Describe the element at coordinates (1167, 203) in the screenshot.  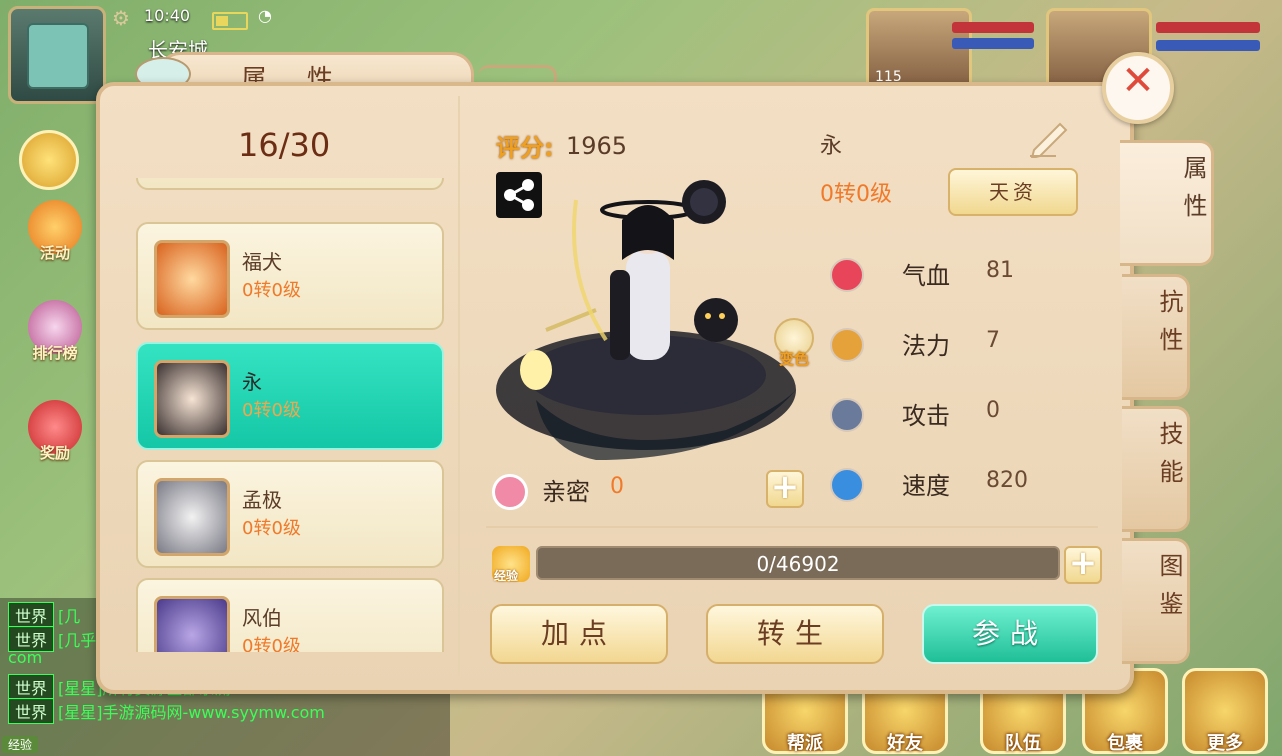
I see `tab-attributes: 属性` at that location.